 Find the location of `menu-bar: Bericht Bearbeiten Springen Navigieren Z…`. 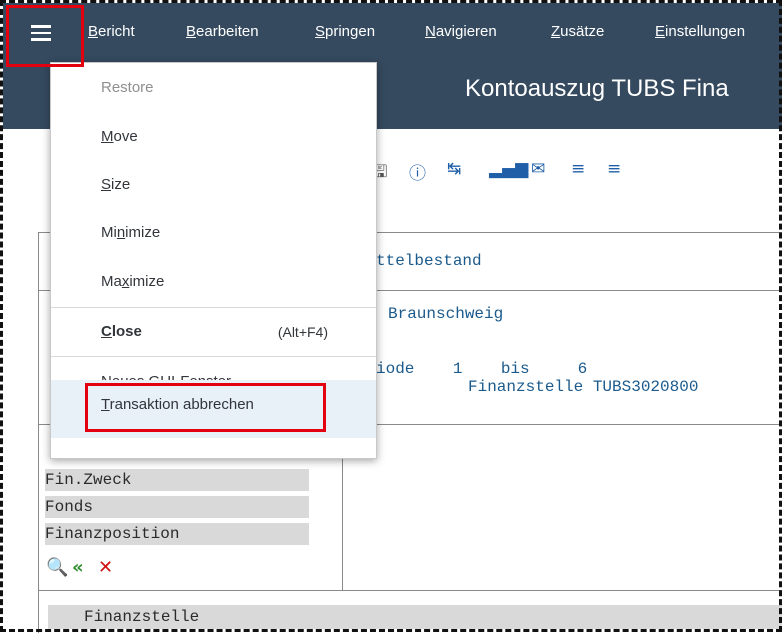

menu-bar: Bericht Bearbeiten Springen Navigieren Z… is located at coordinates (392, 31).